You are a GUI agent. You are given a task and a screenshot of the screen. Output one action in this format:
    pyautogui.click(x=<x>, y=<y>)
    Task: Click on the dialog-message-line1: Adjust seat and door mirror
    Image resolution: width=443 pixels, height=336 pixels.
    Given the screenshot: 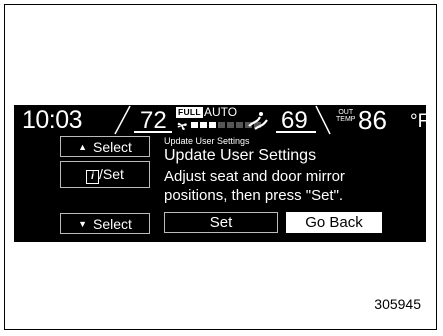 What is the action you would take?
    pyautogui.click(x=254, y=176)
    